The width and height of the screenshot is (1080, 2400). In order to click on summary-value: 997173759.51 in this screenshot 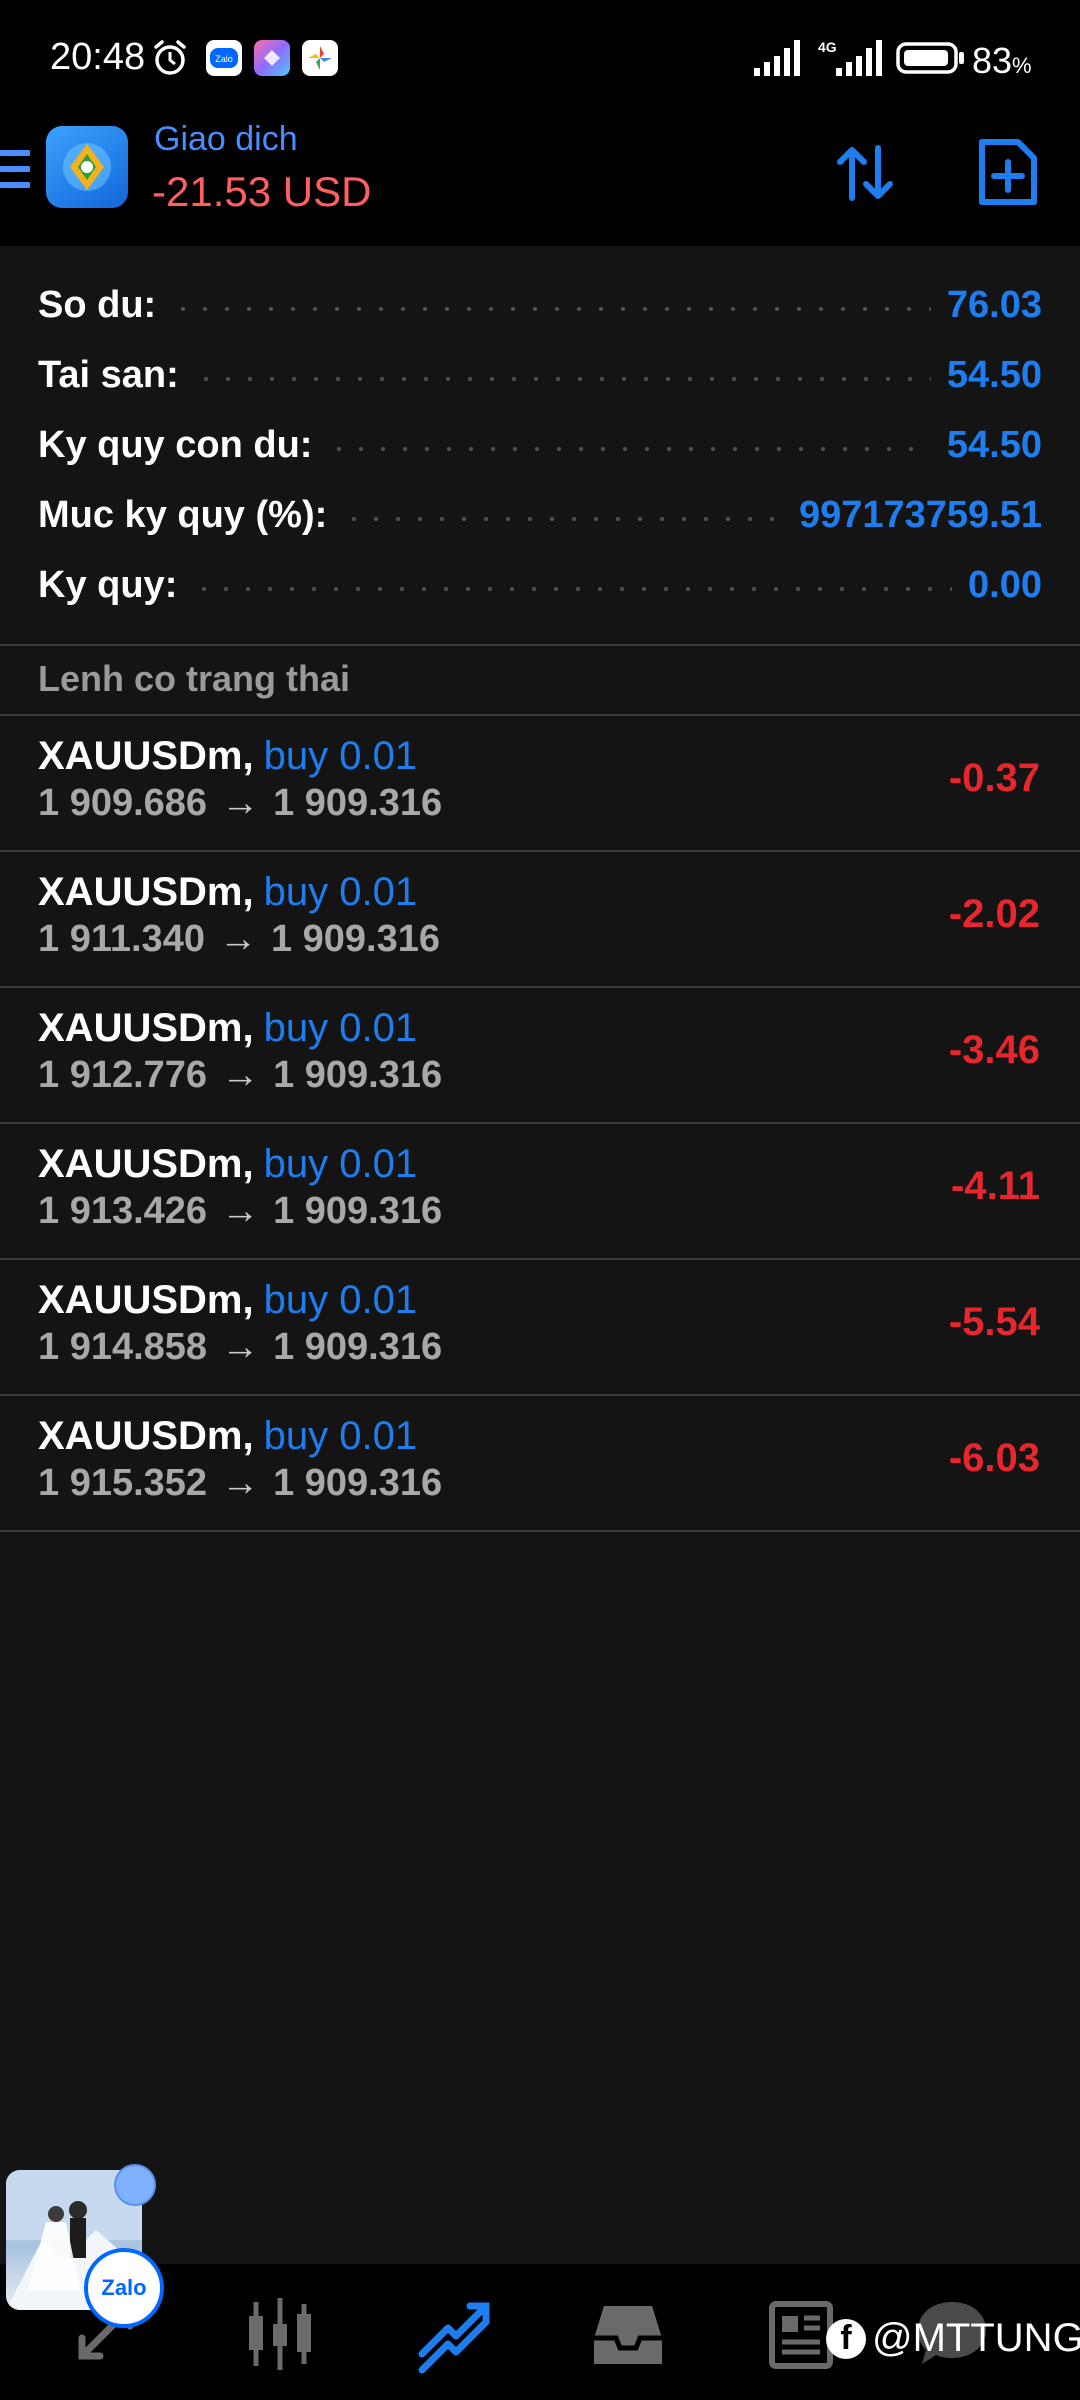, I will do `click(920, 514)`.